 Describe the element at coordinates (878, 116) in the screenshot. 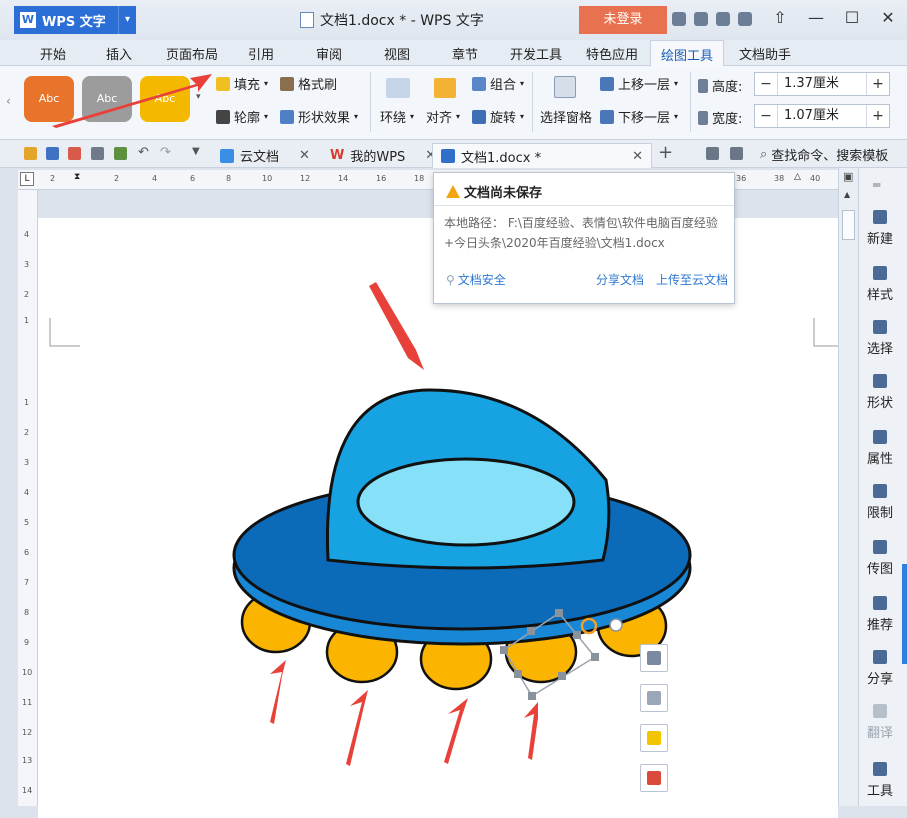

I see `width-plus-button: +` at that location.